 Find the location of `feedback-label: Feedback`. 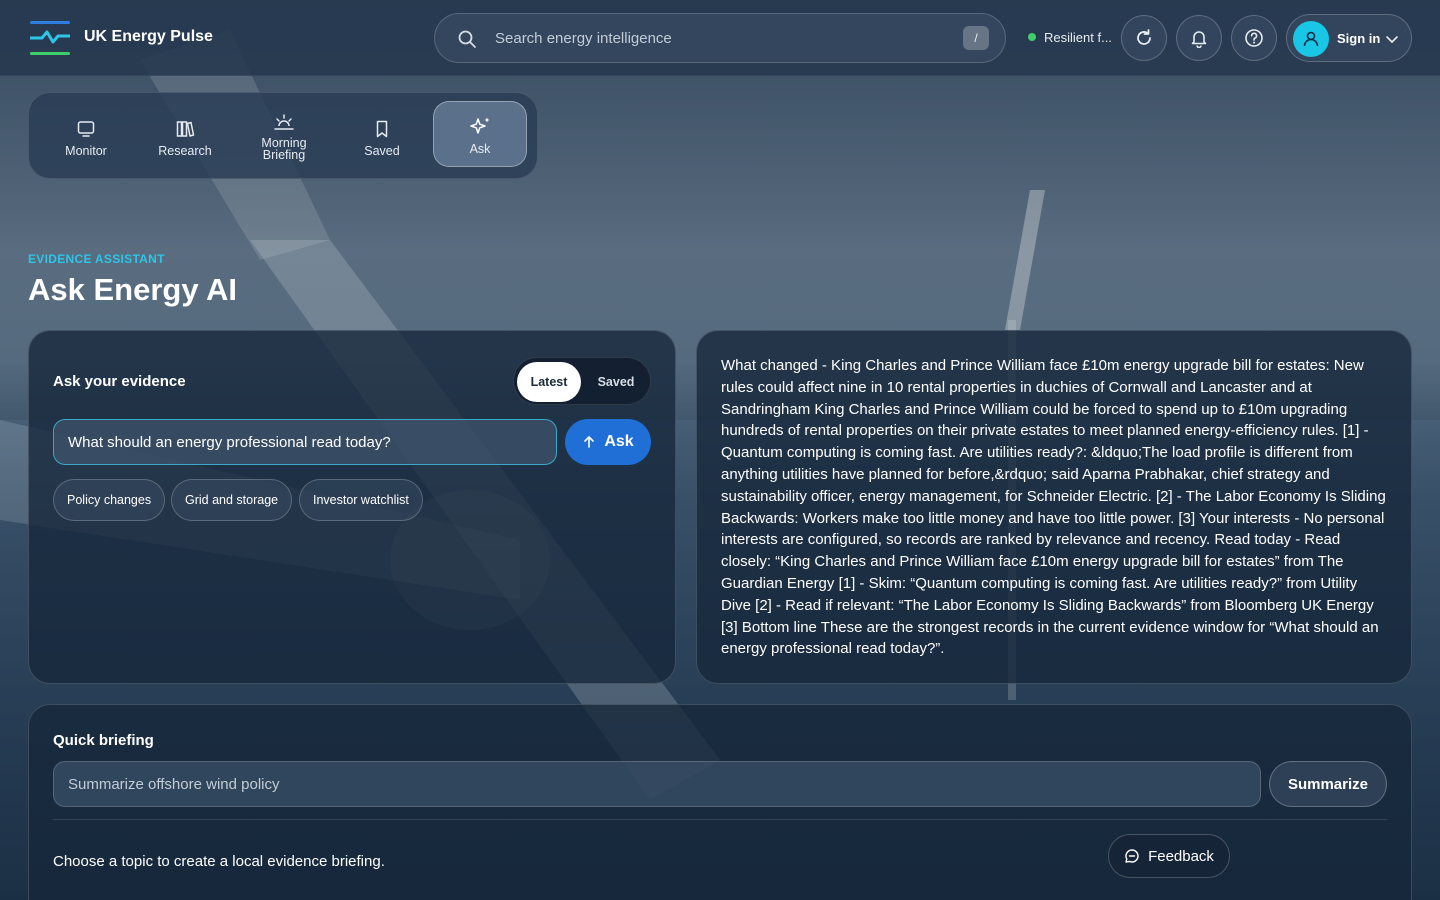

feedback-label: Feedback is located at coordinates (1181, 856).